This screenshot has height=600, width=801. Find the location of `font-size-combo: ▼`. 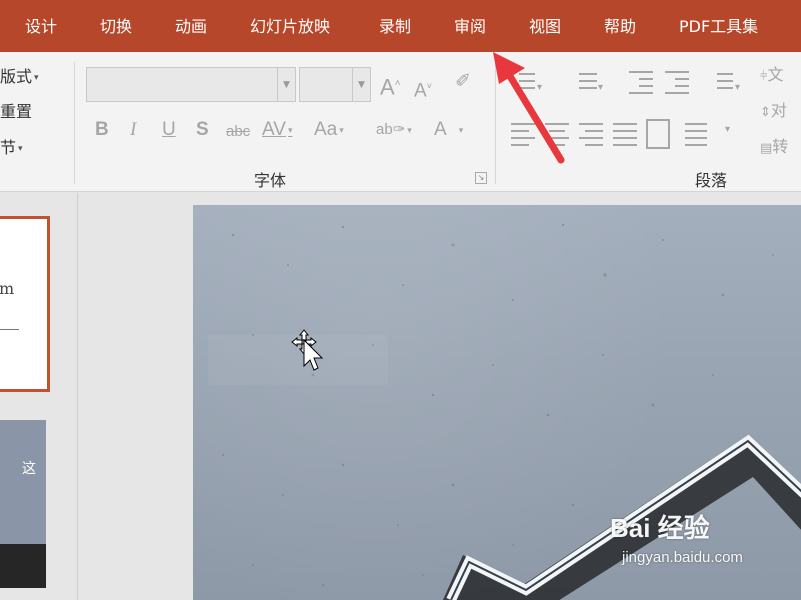

font-size-combo: ▼ is located at coordinates (335, 84).